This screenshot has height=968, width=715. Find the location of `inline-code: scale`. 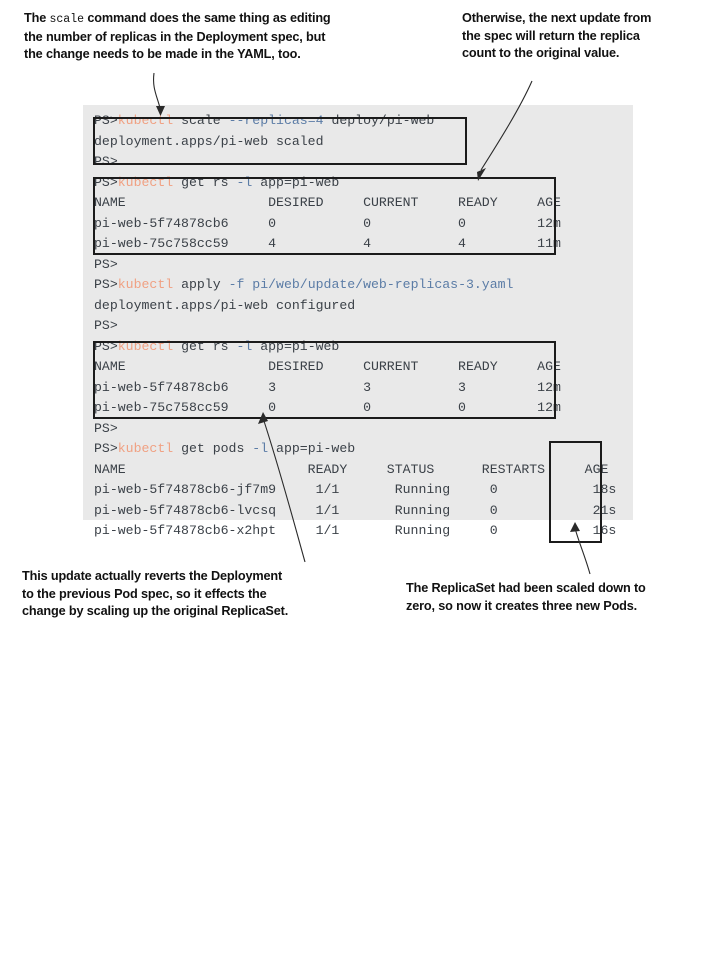

inline-code: scale is located at coordinates (66, 19).